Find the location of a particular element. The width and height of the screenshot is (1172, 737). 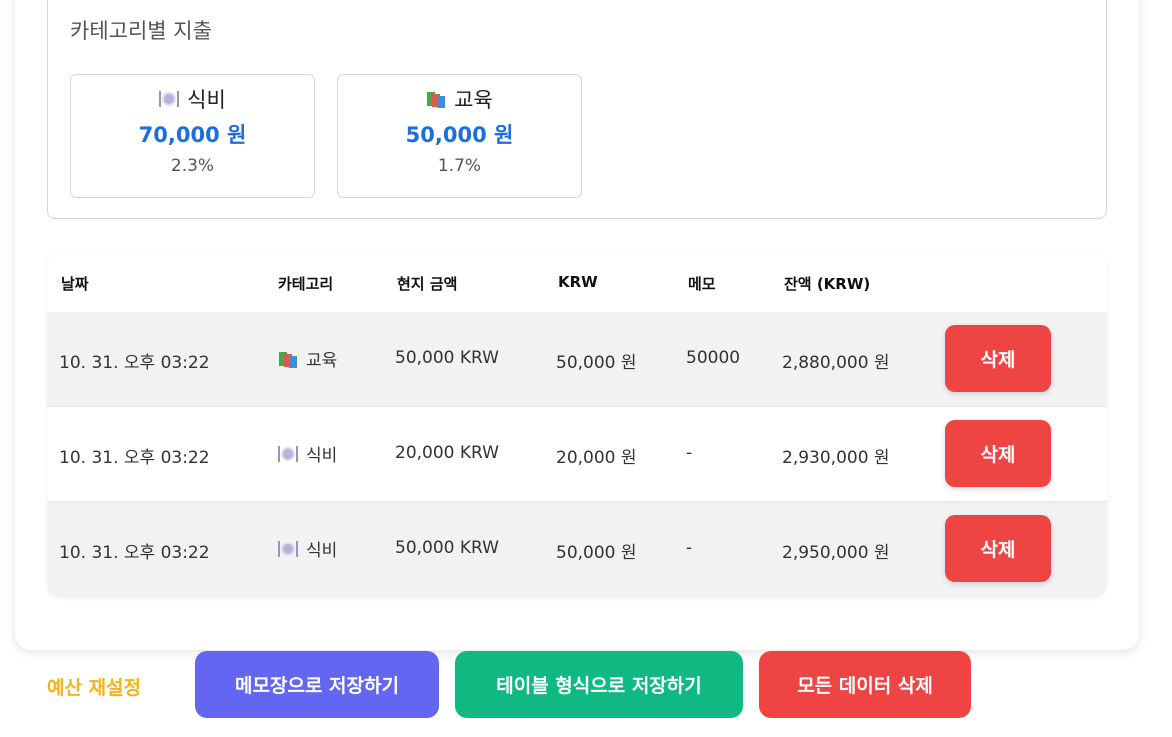

cell-memo: 50000 is located at coordinates (713, 358).